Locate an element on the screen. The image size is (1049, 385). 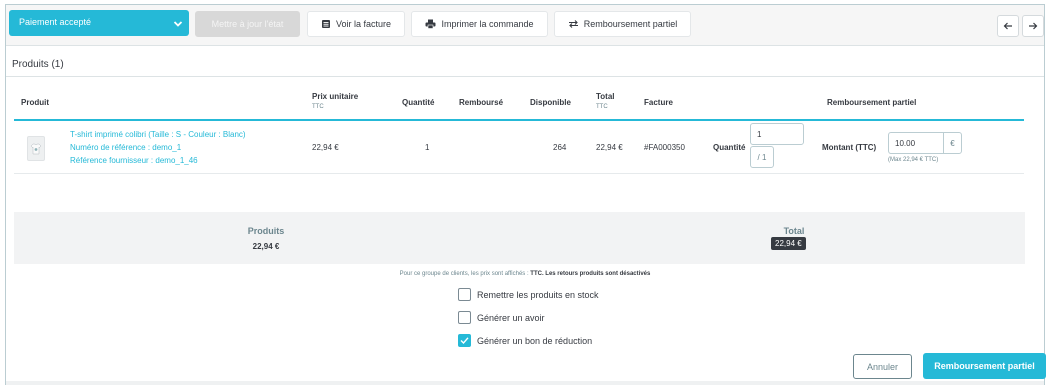
printer-icon is located at coordinates (430, 24).